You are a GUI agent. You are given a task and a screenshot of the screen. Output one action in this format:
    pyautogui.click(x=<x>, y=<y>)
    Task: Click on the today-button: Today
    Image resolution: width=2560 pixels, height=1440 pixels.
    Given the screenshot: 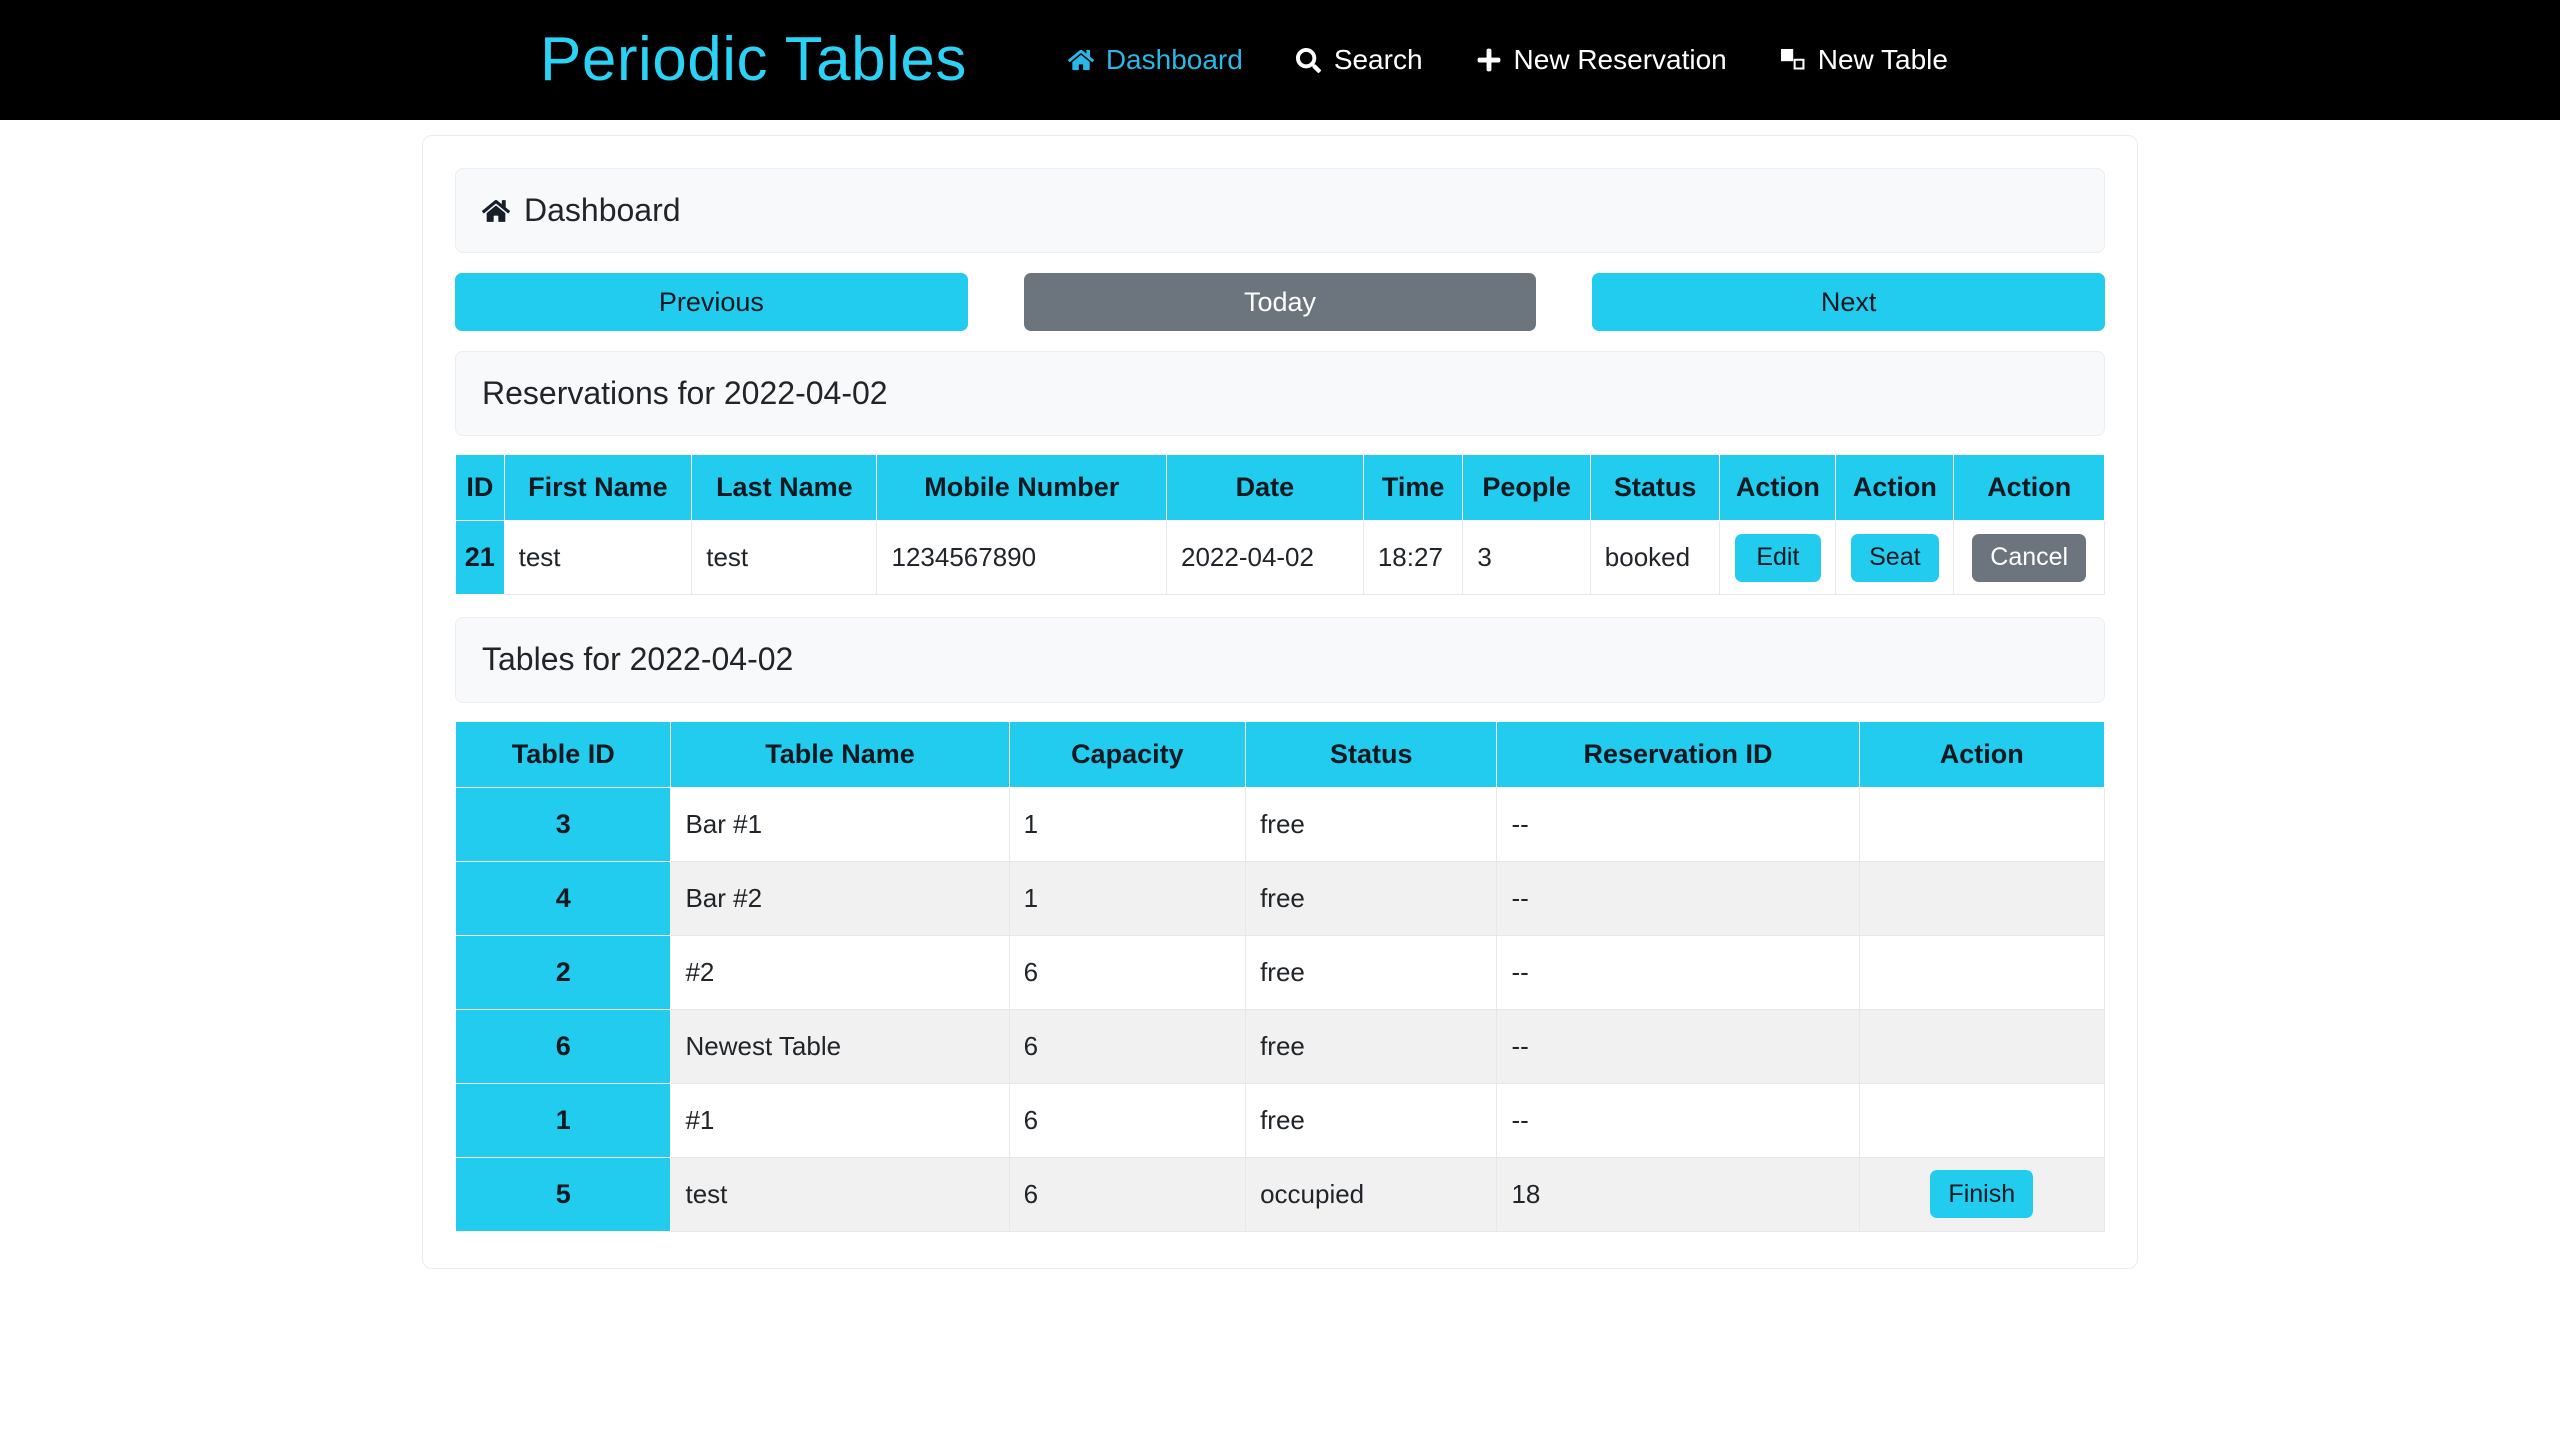 What is the action you would take?
    pyautogui.click(x=1280, y=302)
    